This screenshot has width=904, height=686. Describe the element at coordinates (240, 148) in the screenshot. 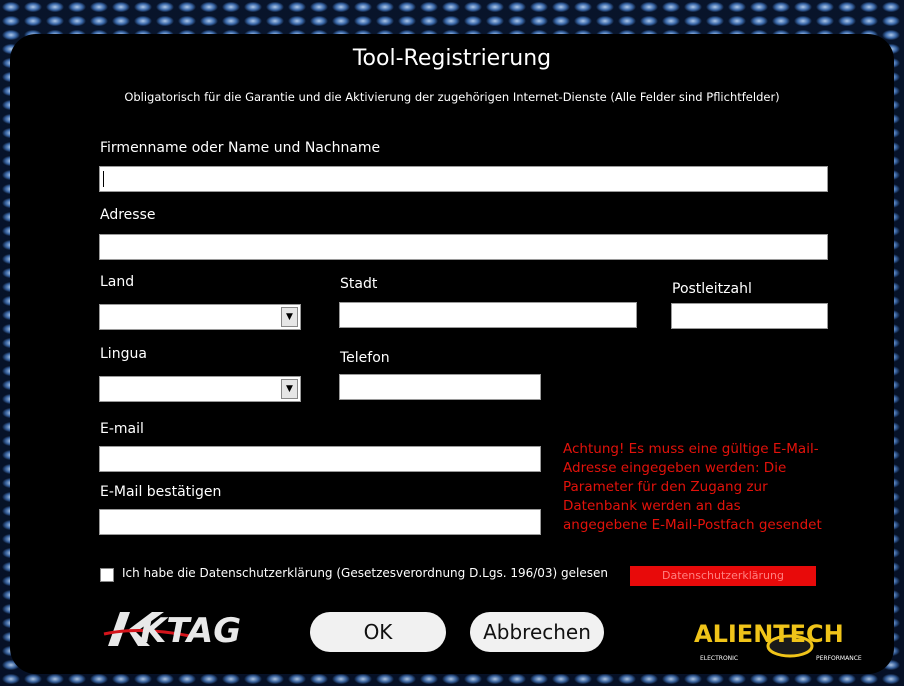

I see `company-label: Firmenname oder Name und Nachname` at that location.